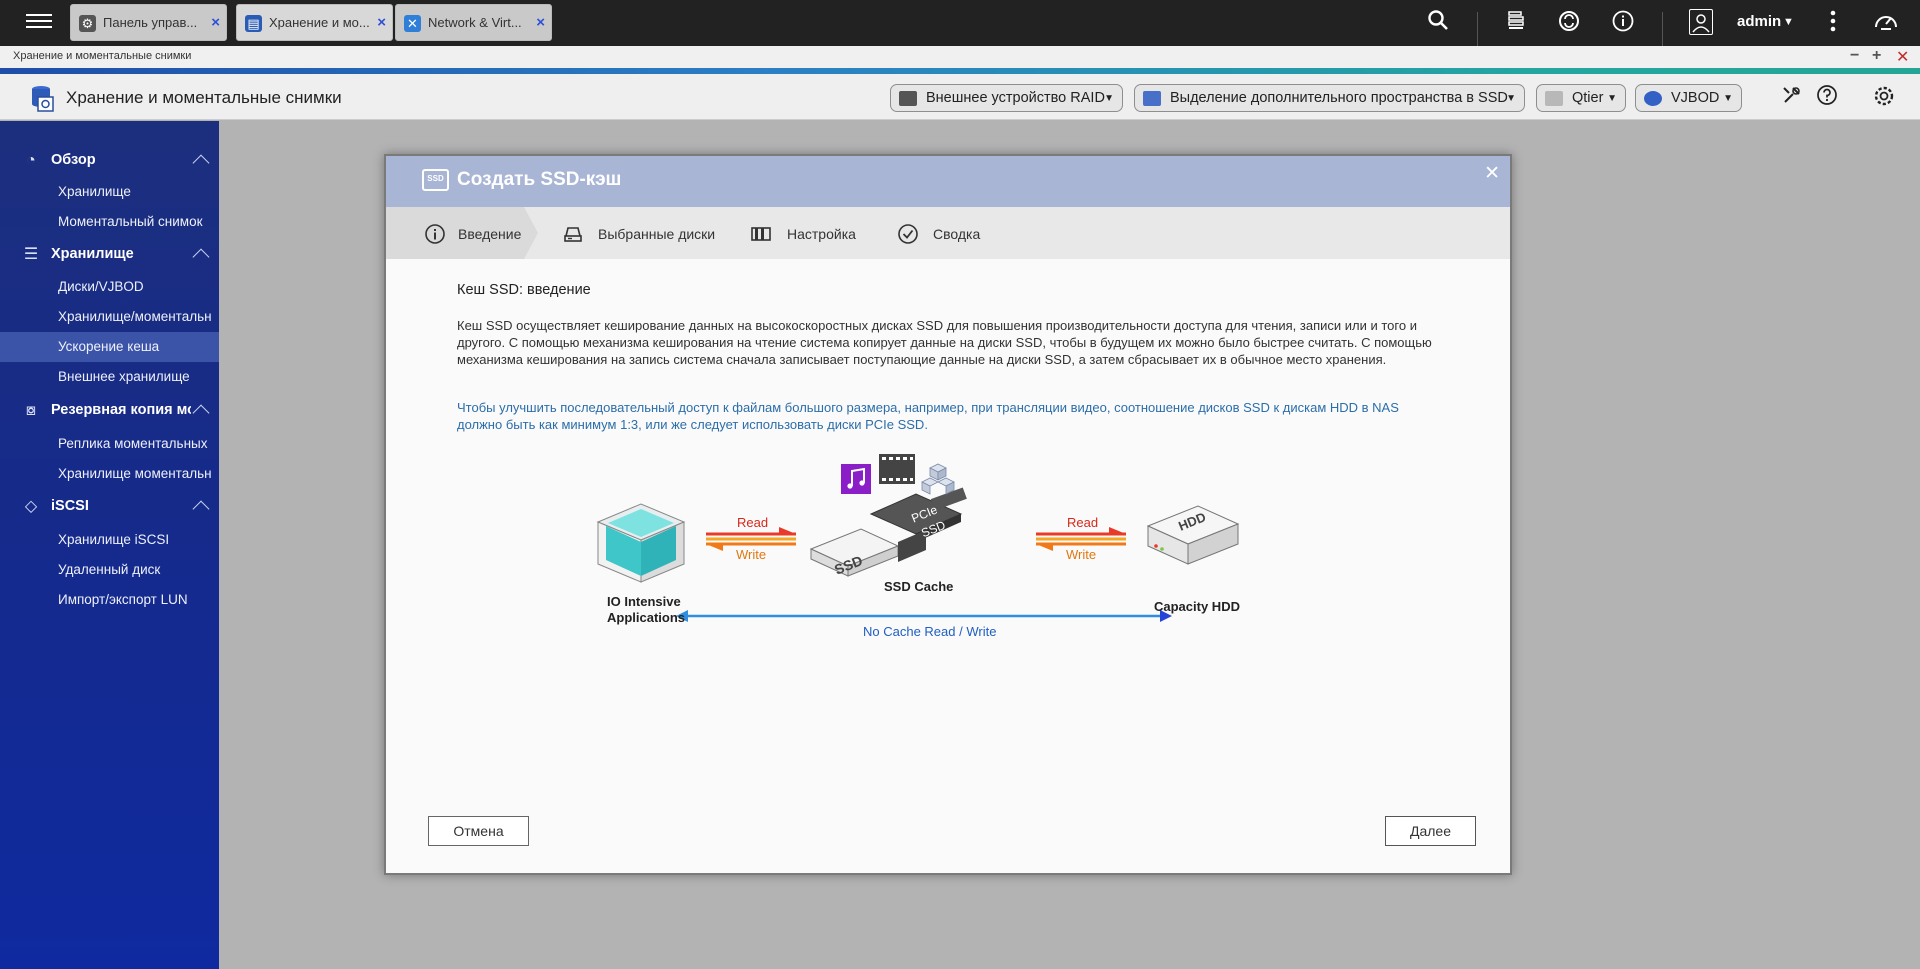 This screenshot has width=1920, height=969. What do you see at coordinates (957, 234) in the screenshot?
I see `step-label: Сводка` at bounding box center [957, 234].